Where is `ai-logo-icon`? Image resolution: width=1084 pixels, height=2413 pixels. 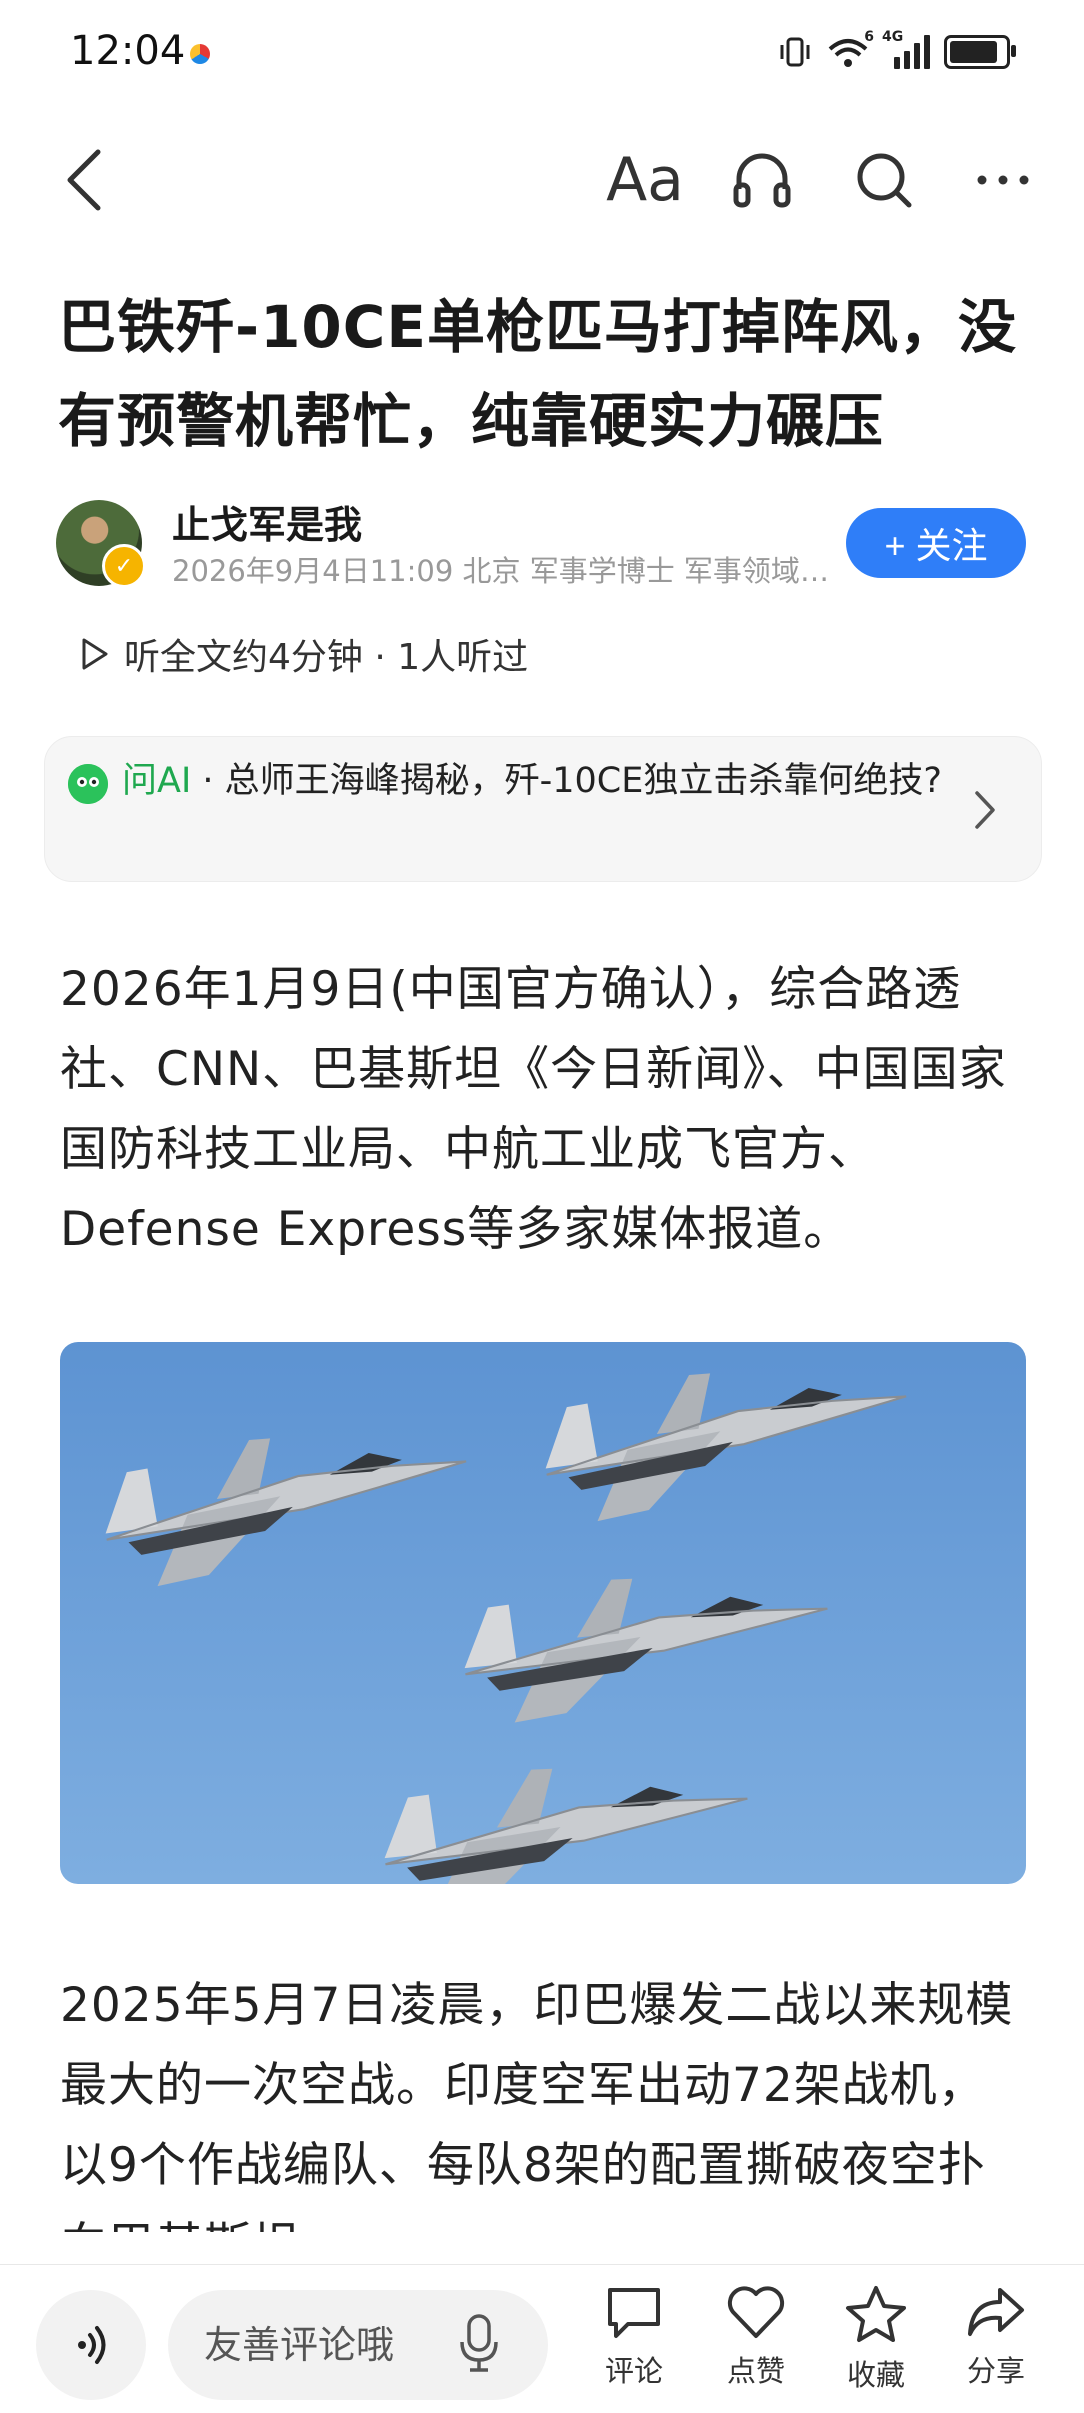 ai-logo-icon is located at coordinates (88, 784).